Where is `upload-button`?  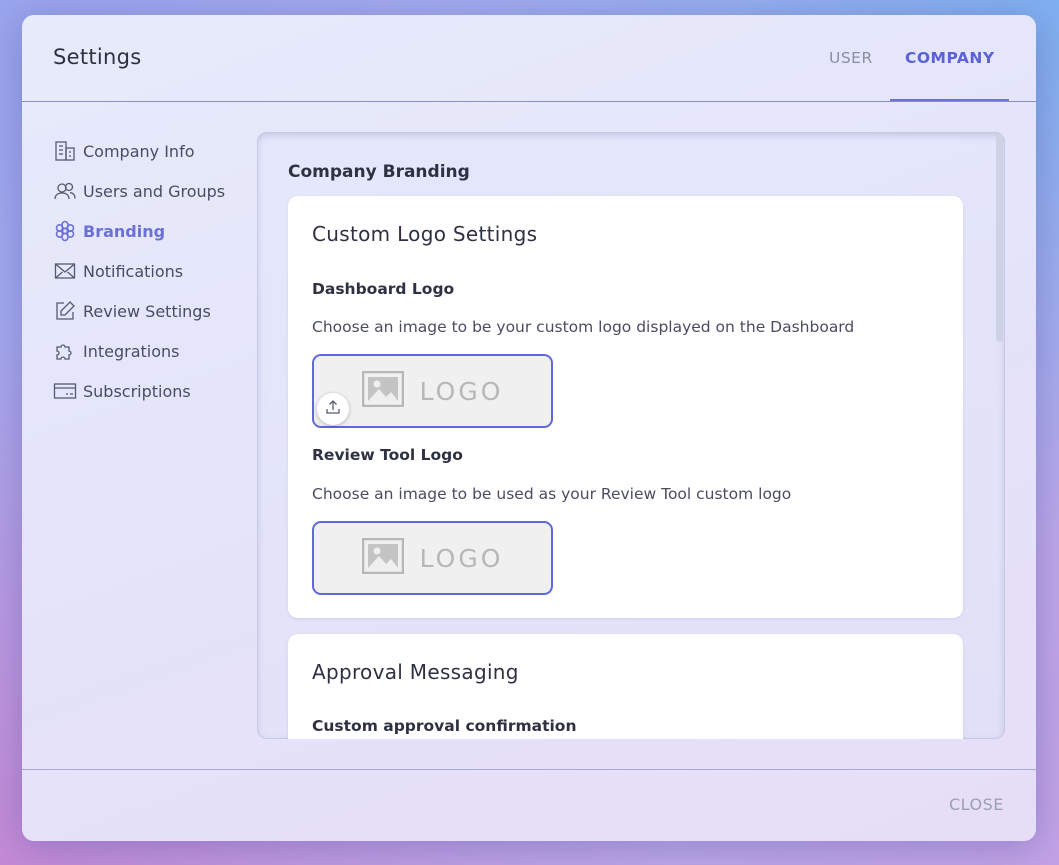
upload-button is located at coordinates (333, 409).